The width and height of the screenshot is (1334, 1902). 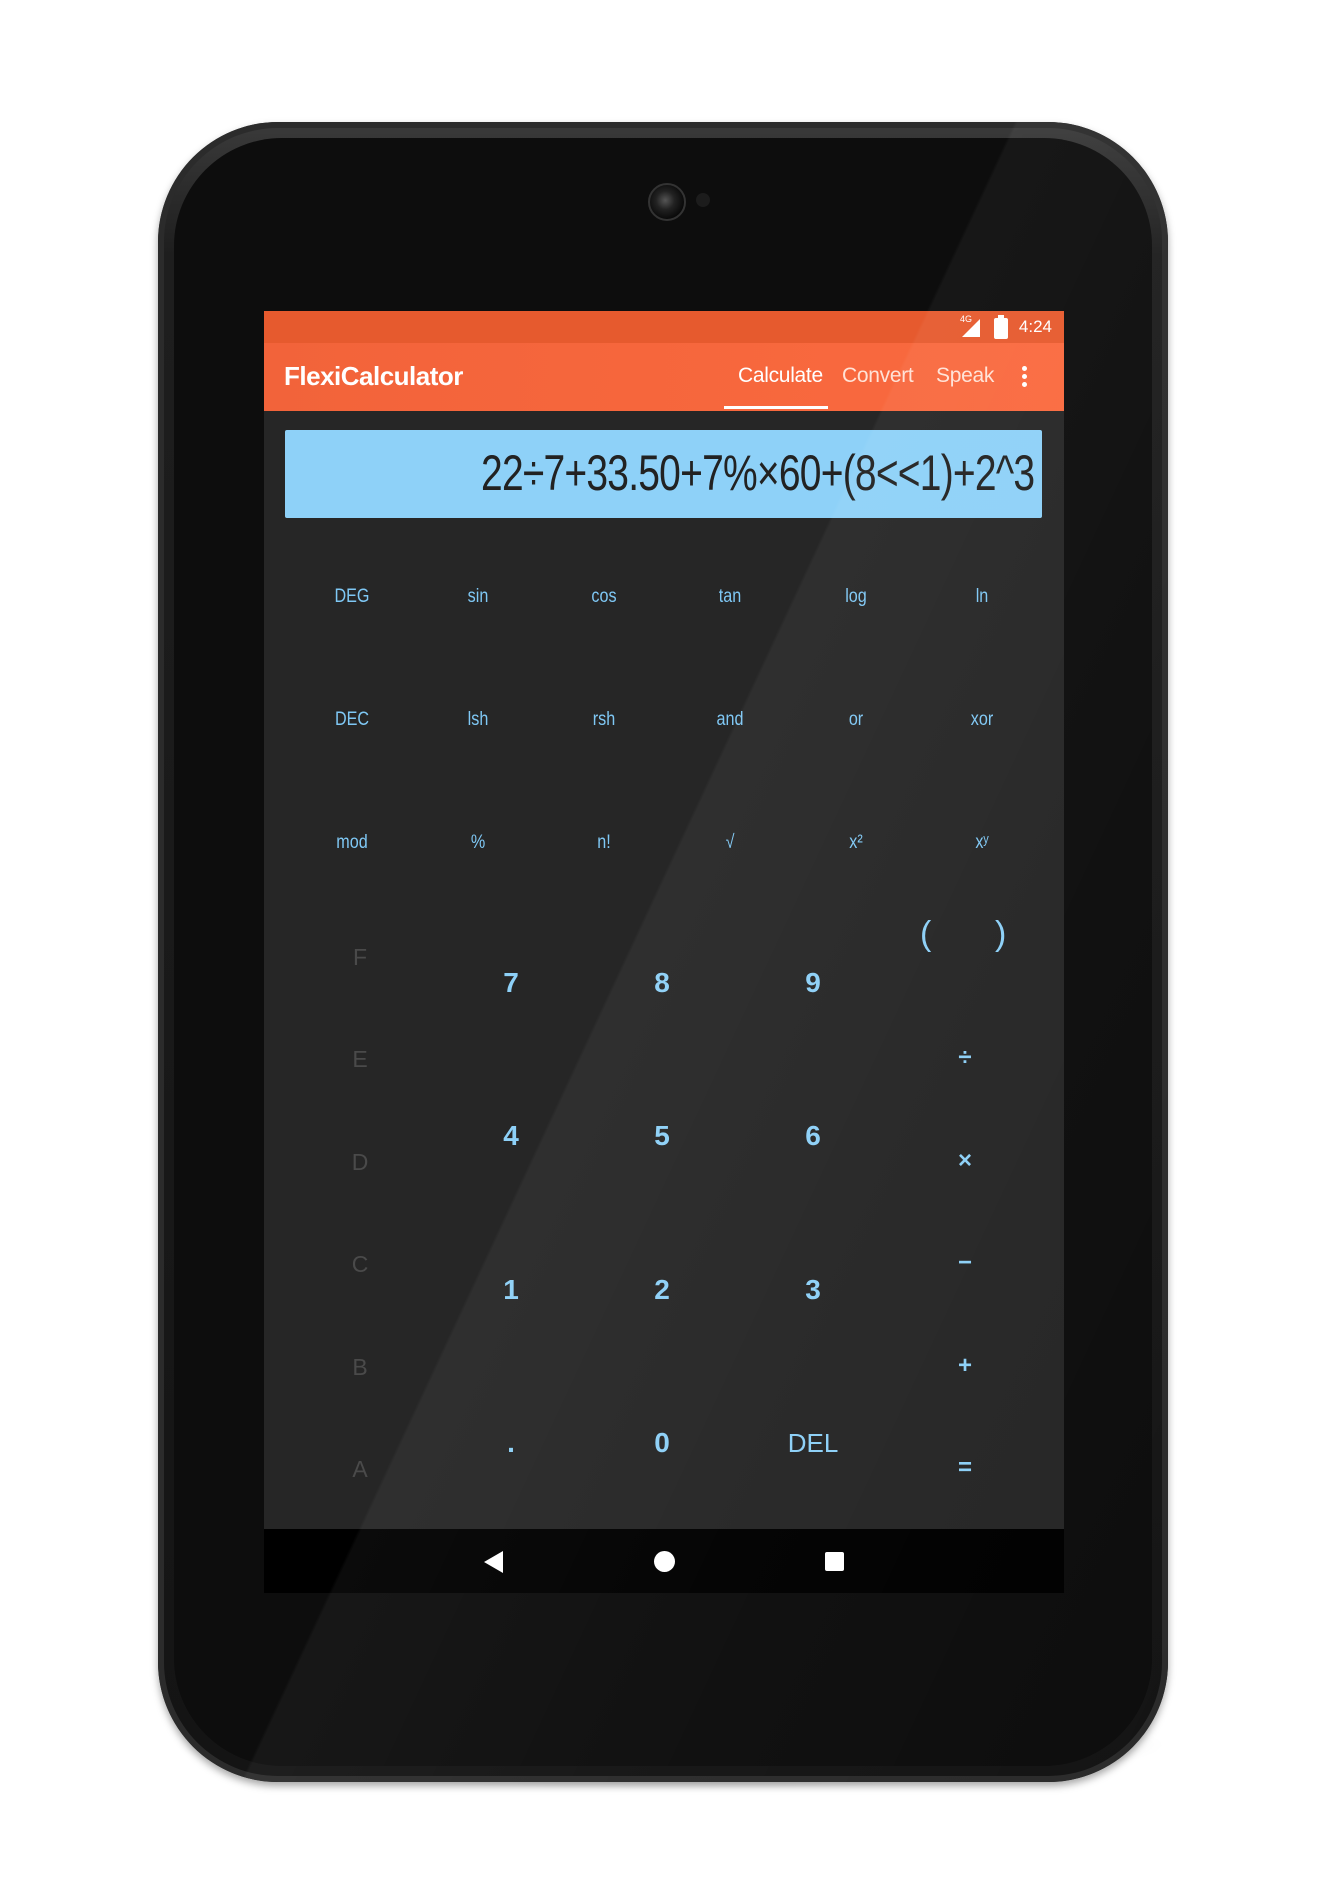 I want to click on recents-square-icon, so click(x=834, y=1561).